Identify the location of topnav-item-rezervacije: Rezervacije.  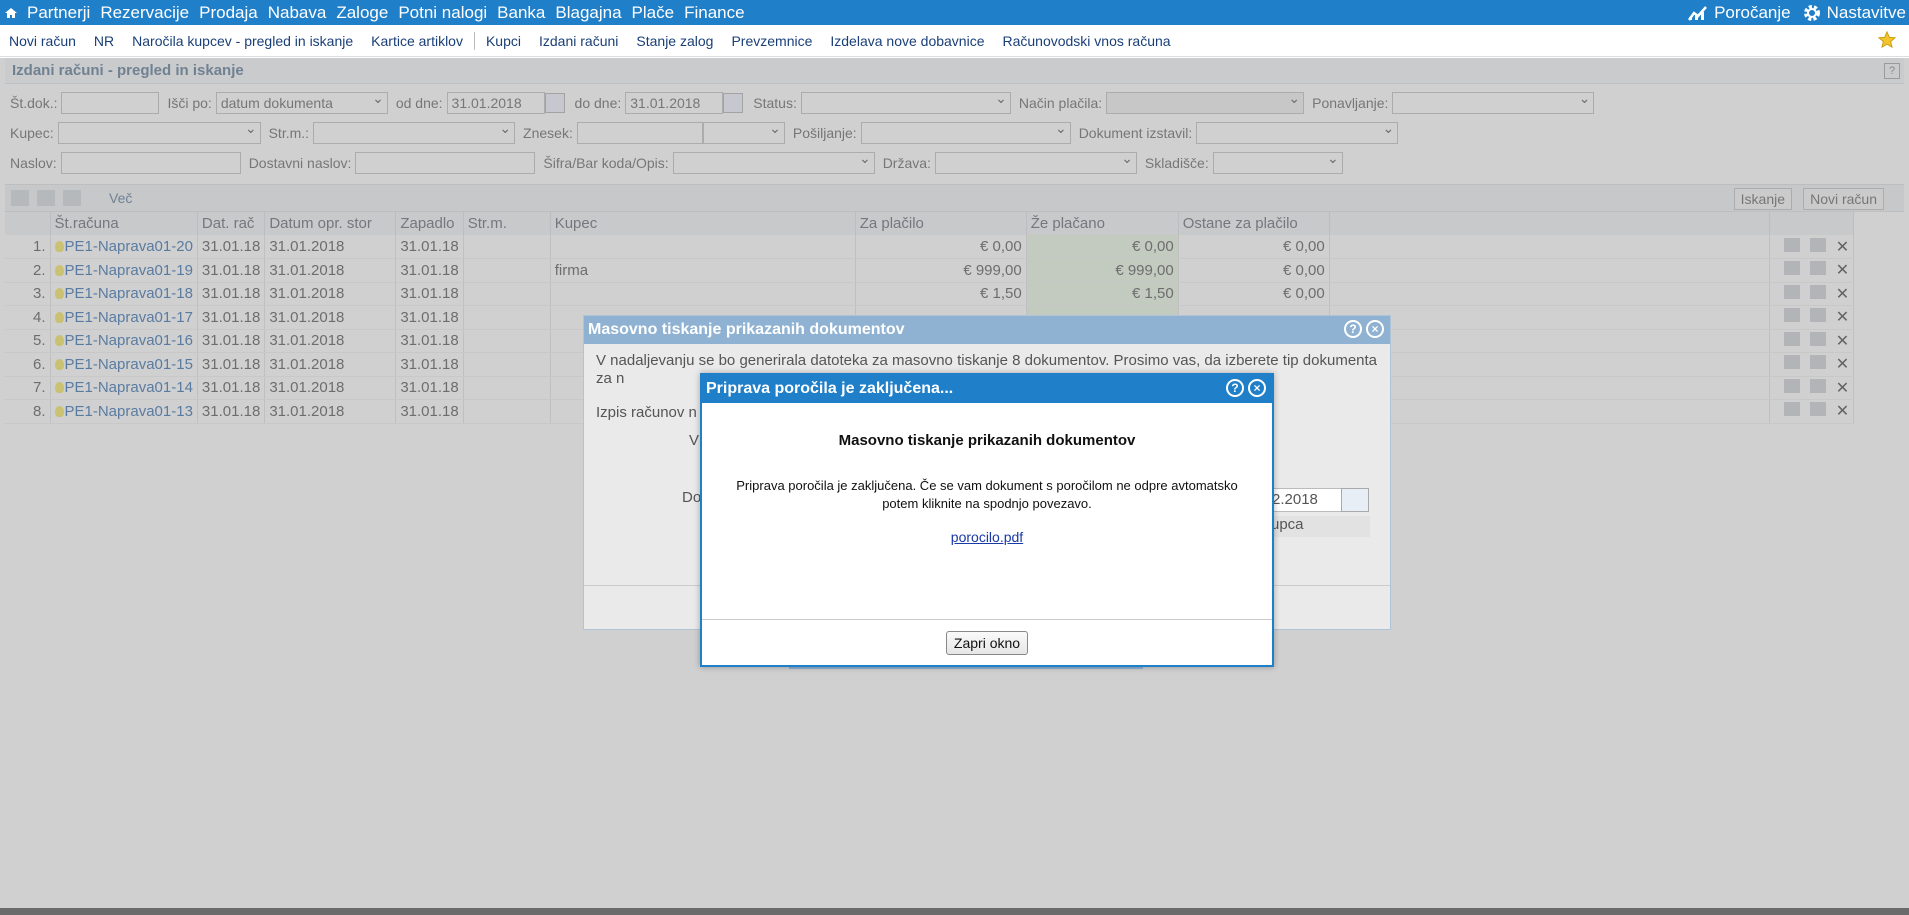
(144, 12).